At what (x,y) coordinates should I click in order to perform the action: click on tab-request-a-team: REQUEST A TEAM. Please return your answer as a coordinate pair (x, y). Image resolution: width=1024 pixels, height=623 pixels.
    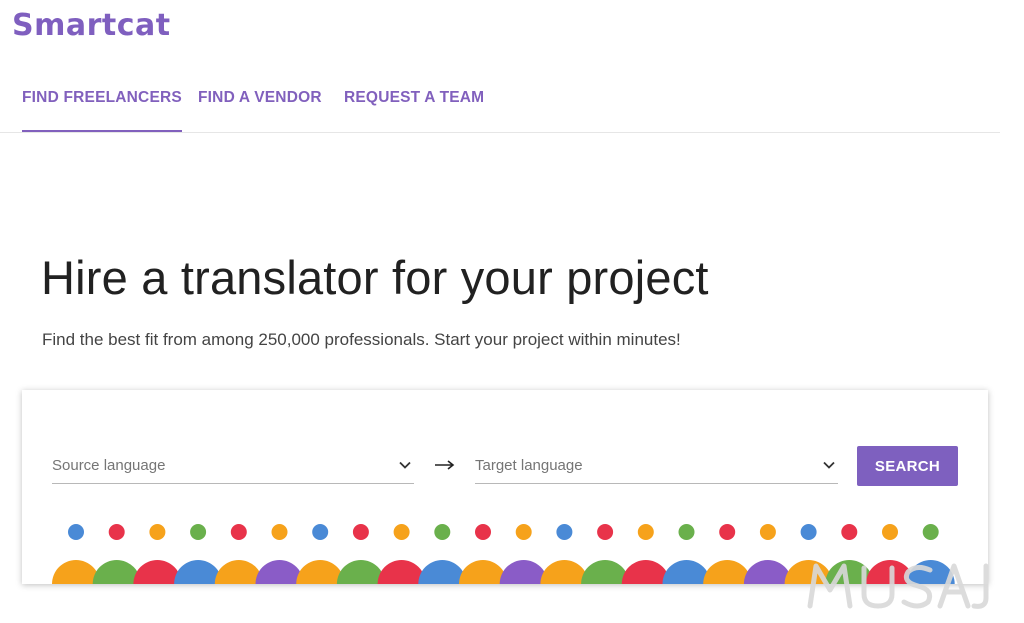
    Looking at the image, I should click on (414, 110).